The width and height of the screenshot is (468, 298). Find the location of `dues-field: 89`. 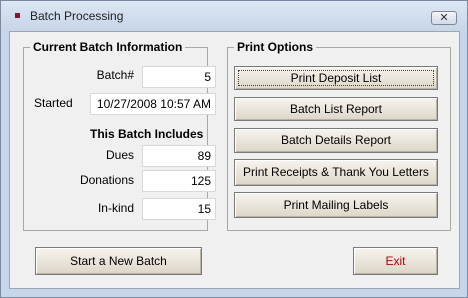

dues-field: 89 is located at coordinates (179, 156).